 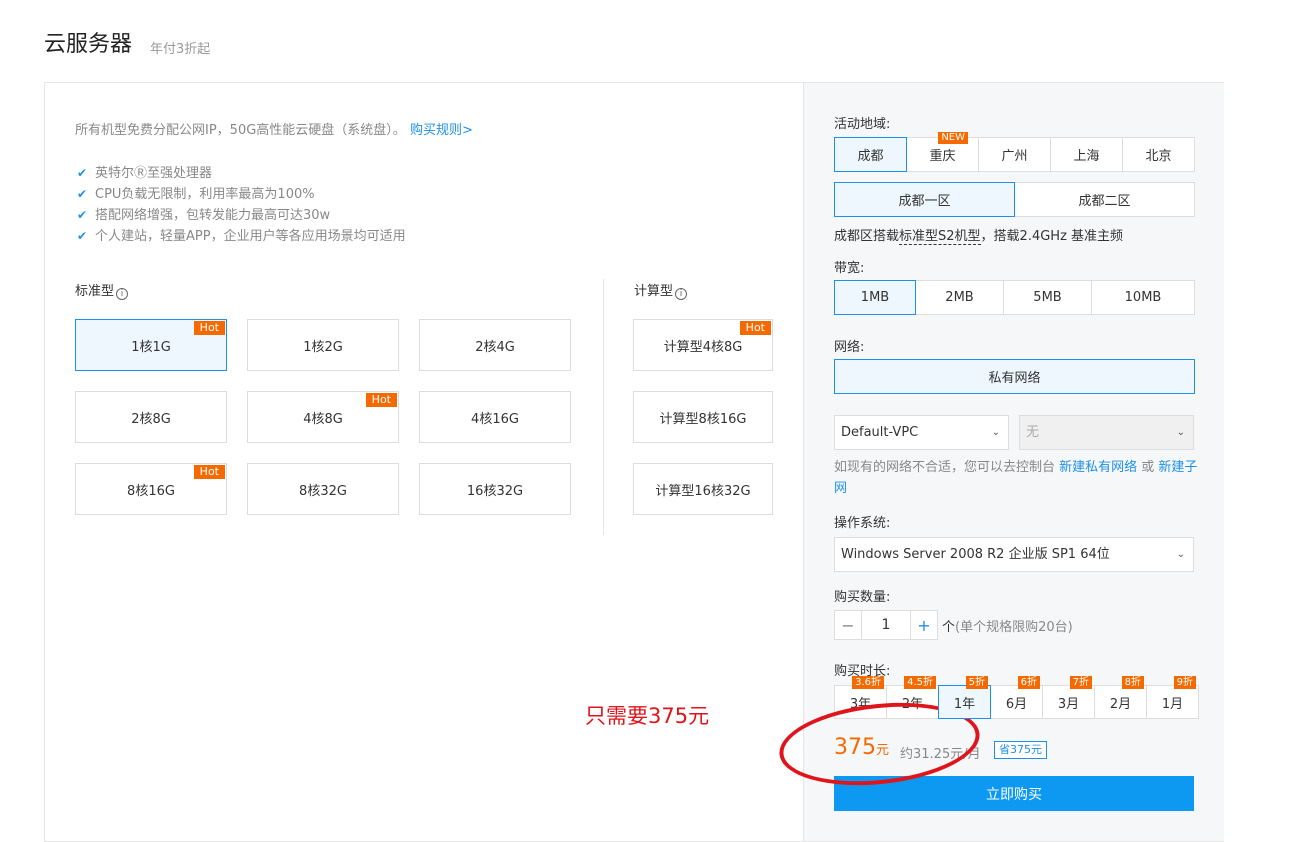 What do you see at coordinates (102, 290) in the screenshot?
I see `standard-type-label: 标准型 i` at bounding box center [102, 290].